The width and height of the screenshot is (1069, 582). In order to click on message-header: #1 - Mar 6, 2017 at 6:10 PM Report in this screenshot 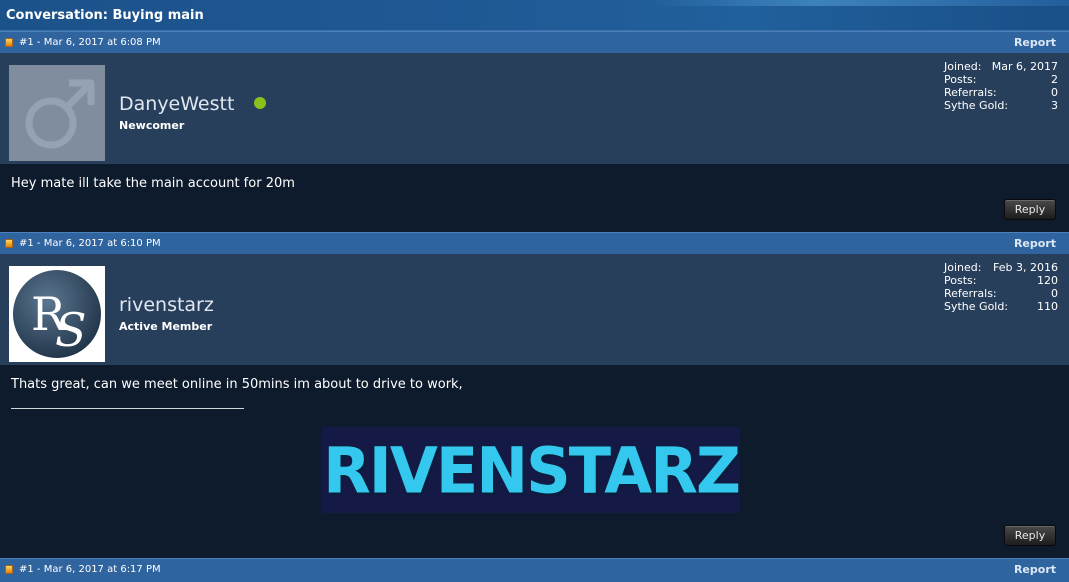, I will do `click(534, 243)`.